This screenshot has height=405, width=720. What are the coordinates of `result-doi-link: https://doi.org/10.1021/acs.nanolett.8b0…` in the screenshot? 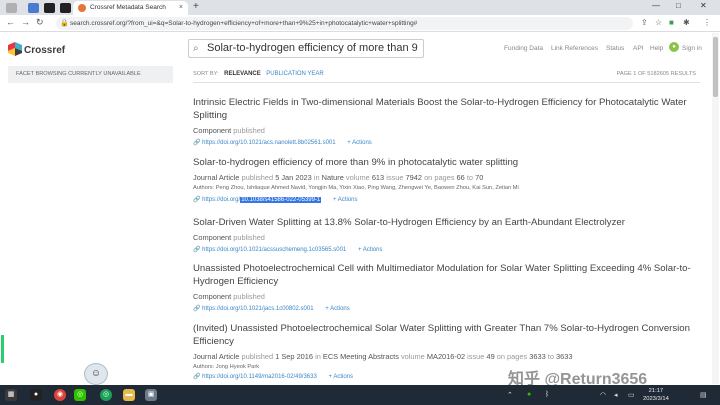 It's located at (268, 143).